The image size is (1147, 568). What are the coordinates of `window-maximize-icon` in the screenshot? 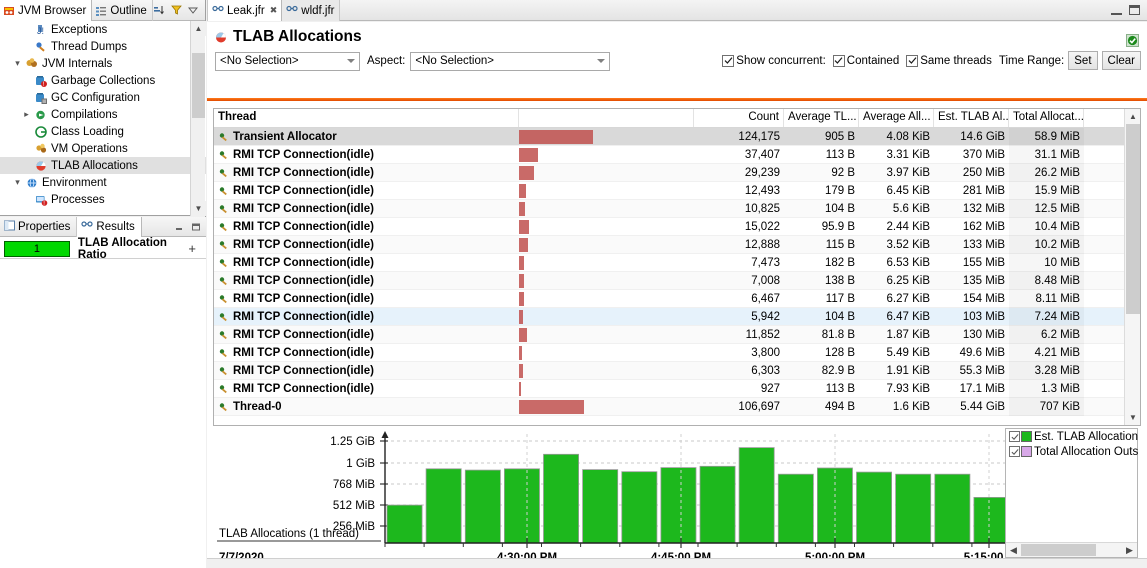 It's located at (1134, 10).